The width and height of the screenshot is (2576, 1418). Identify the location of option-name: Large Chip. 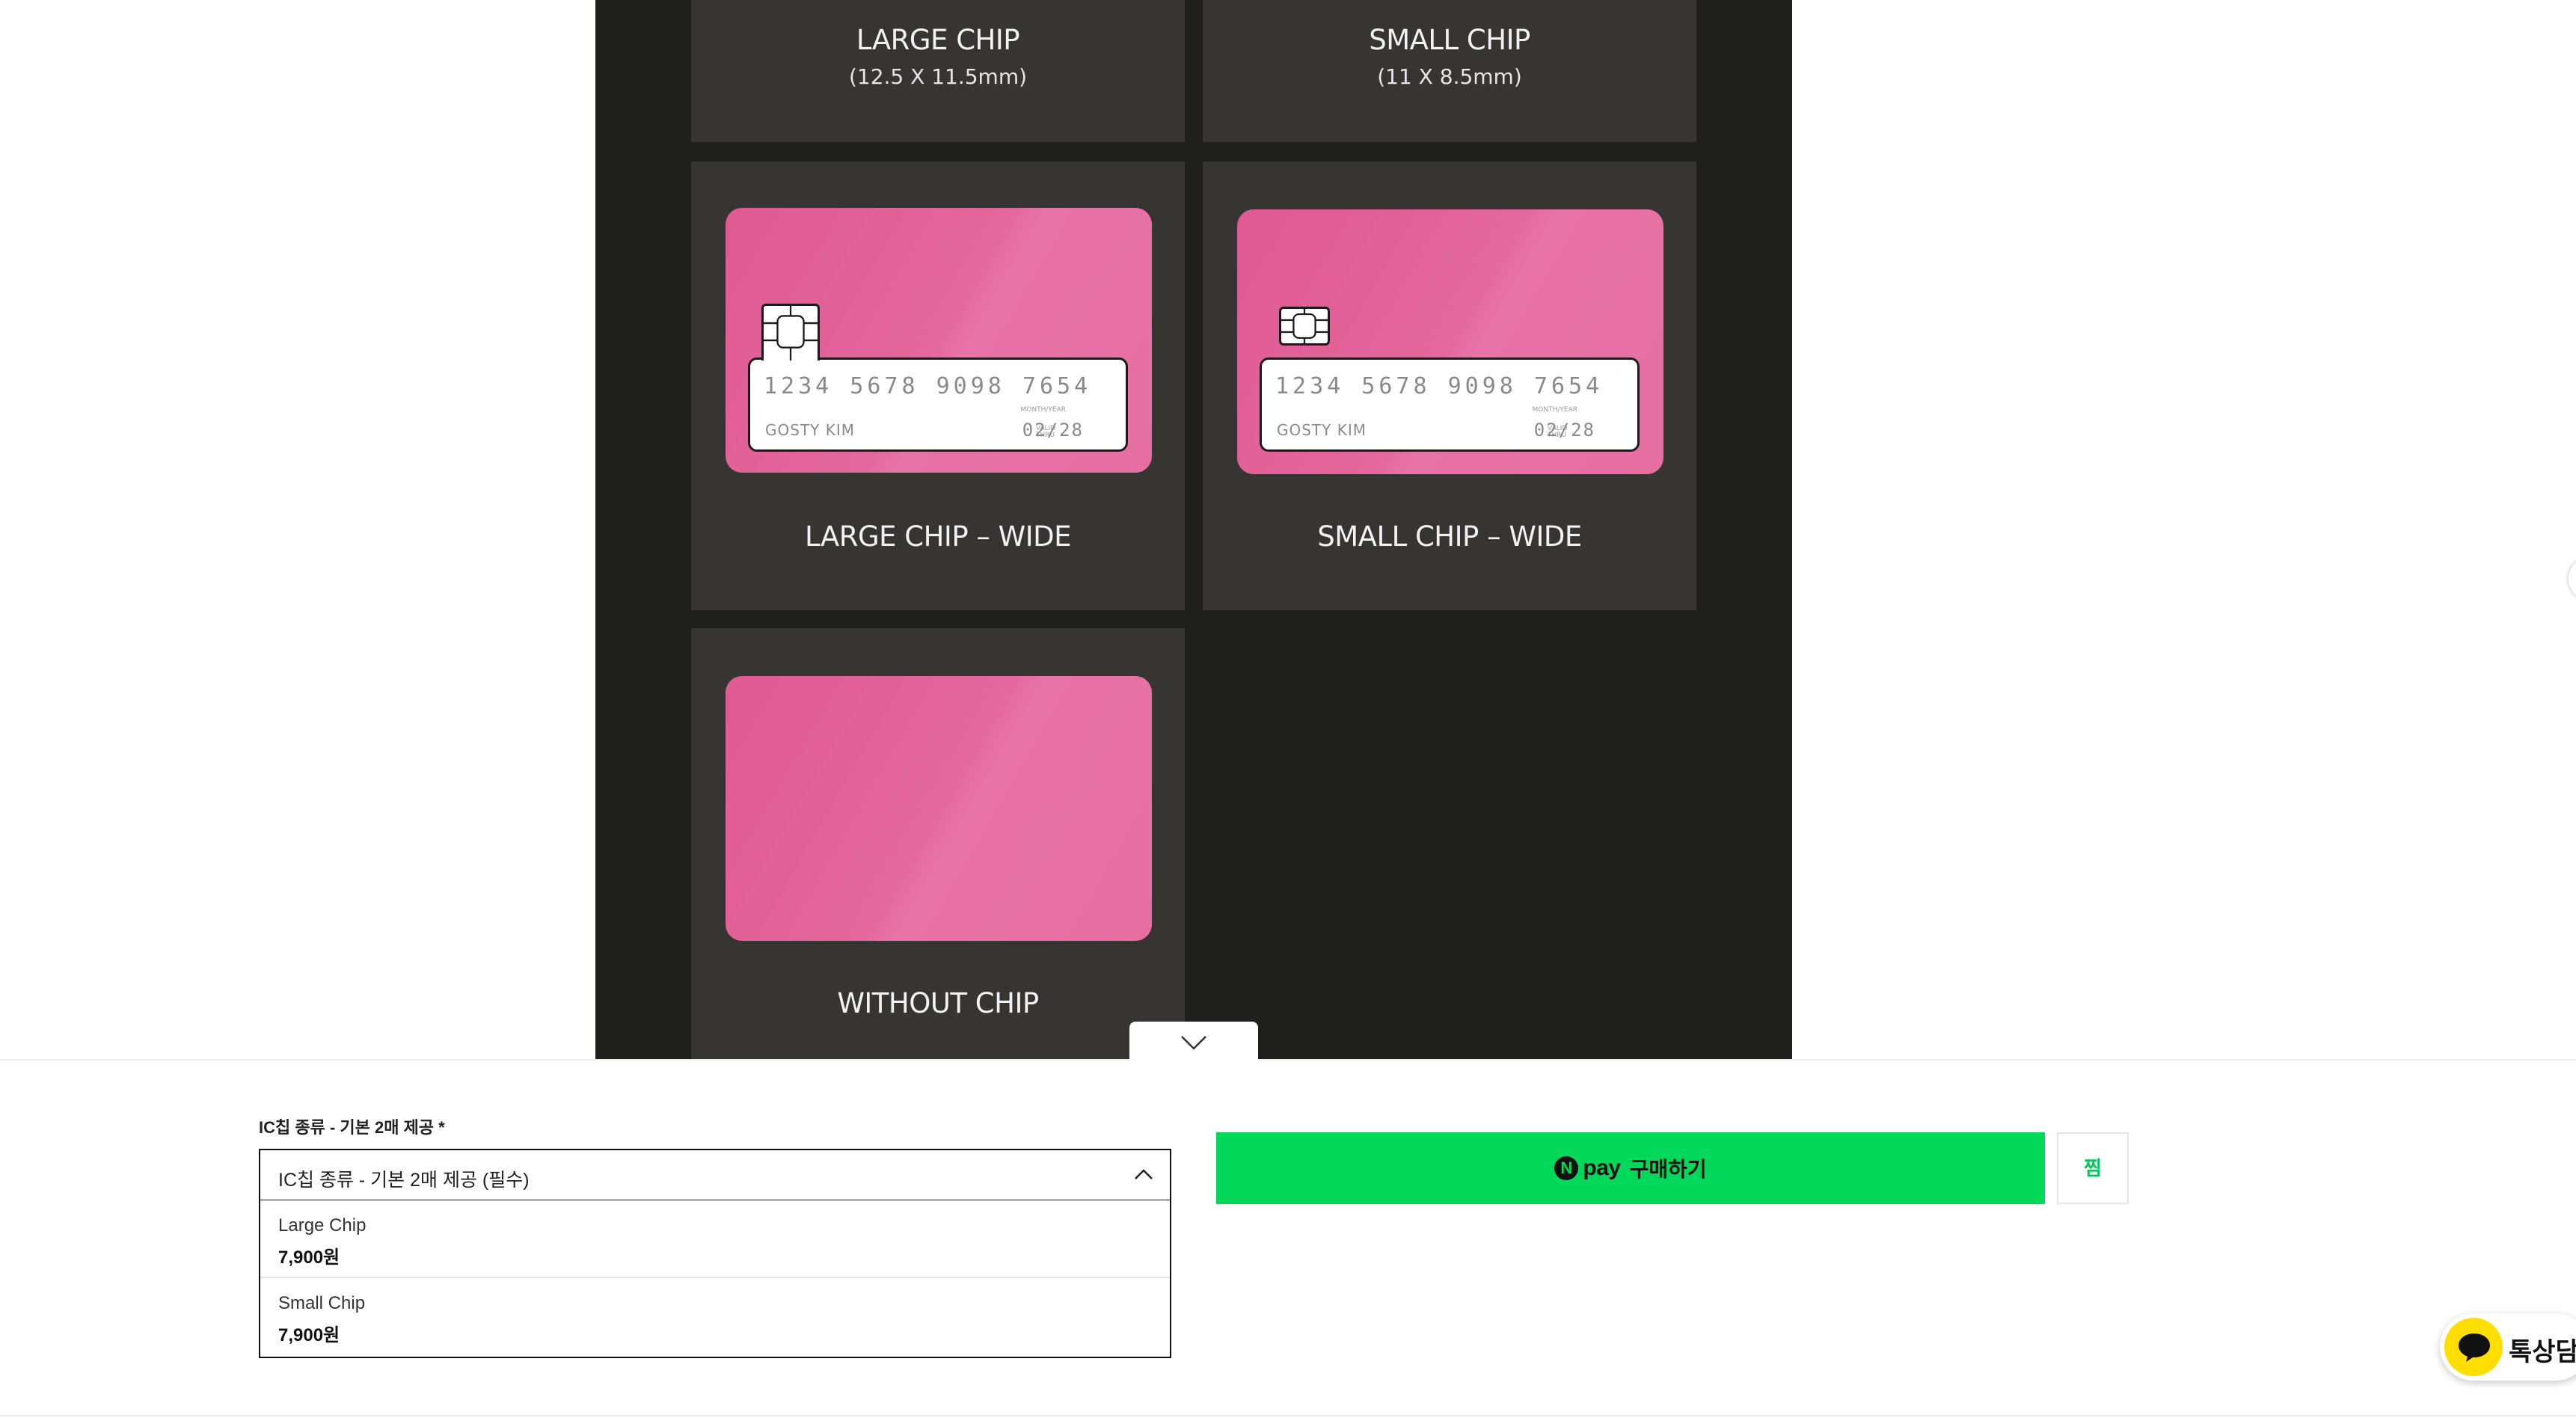
(322, 1225).